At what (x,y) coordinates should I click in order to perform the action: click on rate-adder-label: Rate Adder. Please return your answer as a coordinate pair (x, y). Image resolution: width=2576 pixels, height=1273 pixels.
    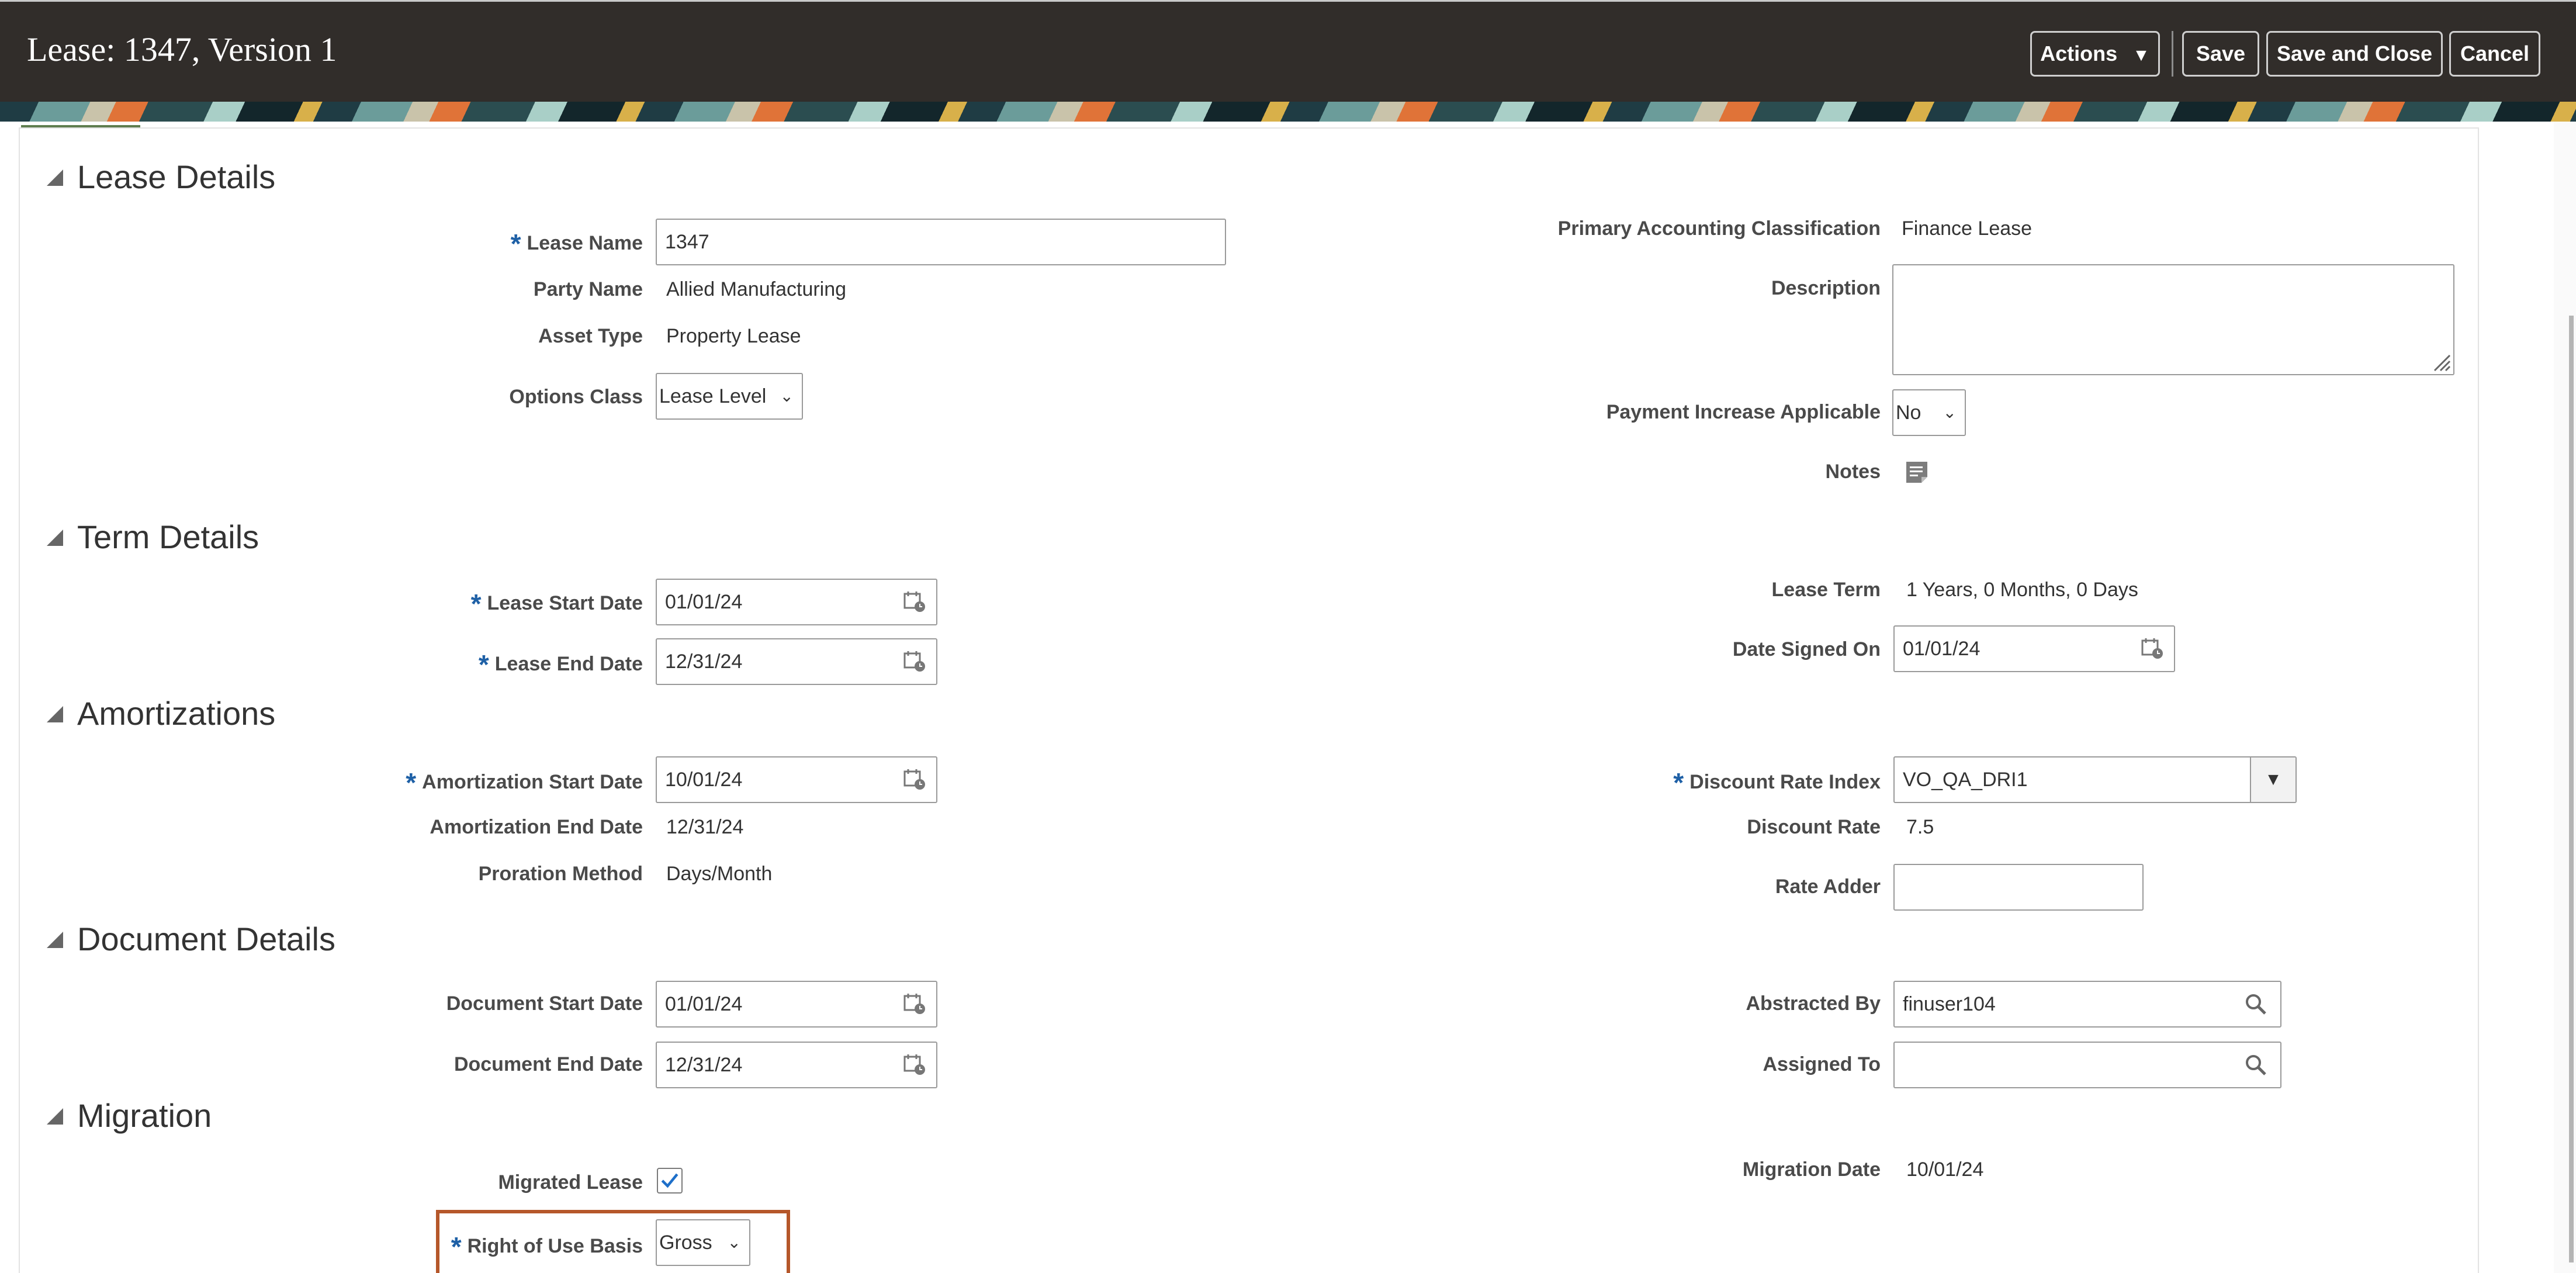
    Looking at the image, I should click on (1828, 887).